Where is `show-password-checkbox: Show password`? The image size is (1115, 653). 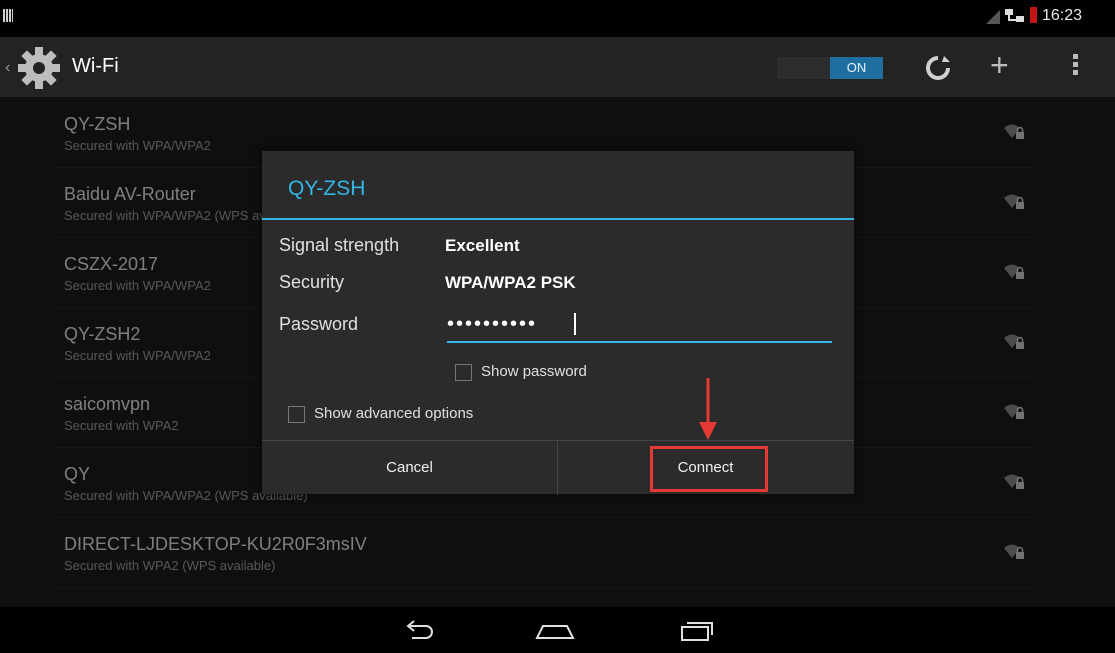 show-password-checkbox: Show password is located at coordinates (555, 373).